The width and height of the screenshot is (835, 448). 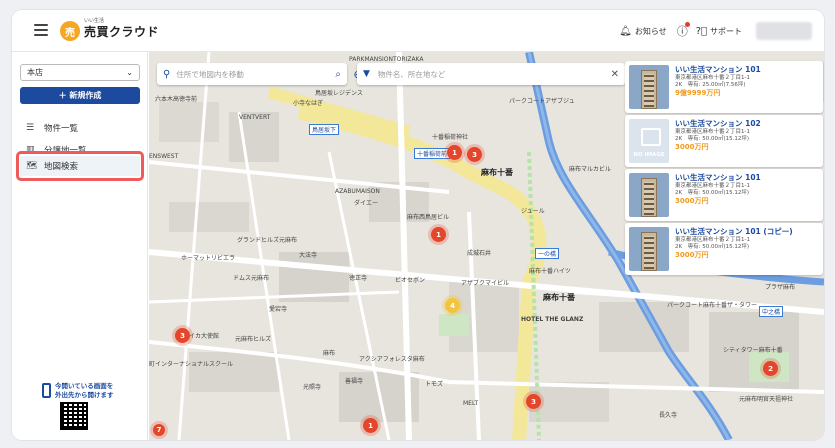 What do you see at coordinates (35, 72) in the screenshot?
I see `store-value: 本店` at bounding box center [35, 72].